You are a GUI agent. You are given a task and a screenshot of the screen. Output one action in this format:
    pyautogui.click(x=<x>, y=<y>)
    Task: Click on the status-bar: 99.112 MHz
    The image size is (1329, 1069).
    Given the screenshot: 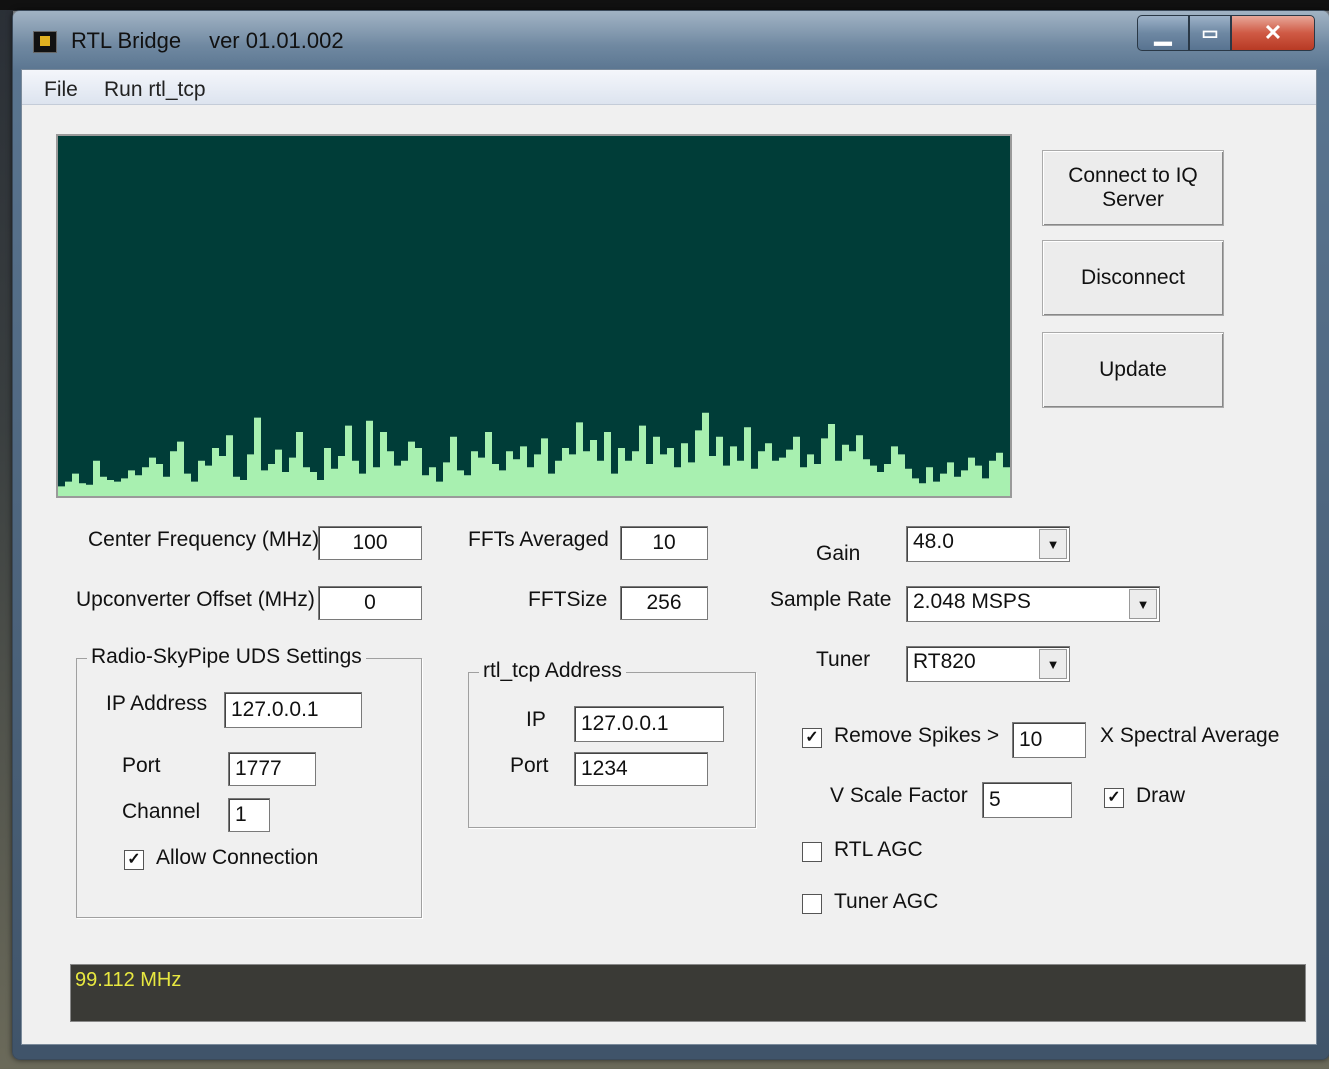 What is the action you would take?
    pyautogui.click(x=688, y=993)
    